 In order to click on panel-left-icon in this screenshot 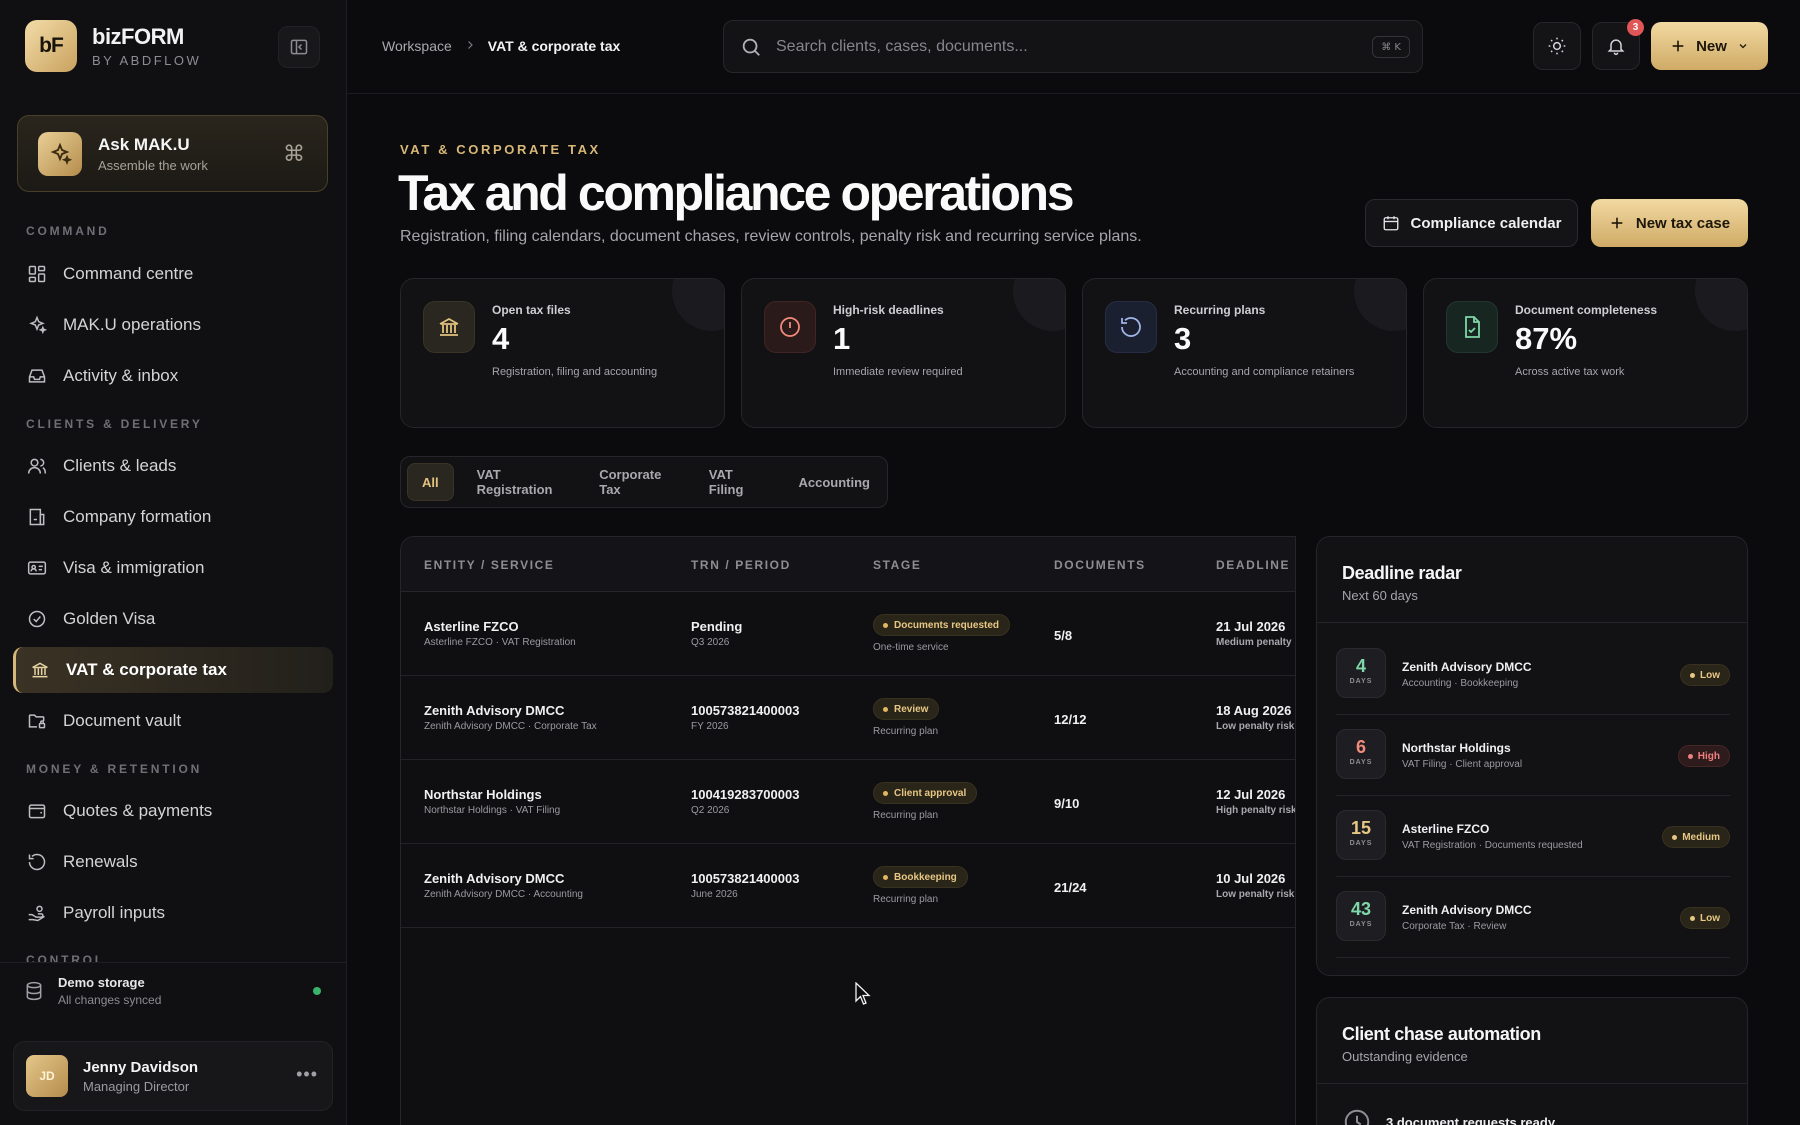, I will do `click(299, 47)`.